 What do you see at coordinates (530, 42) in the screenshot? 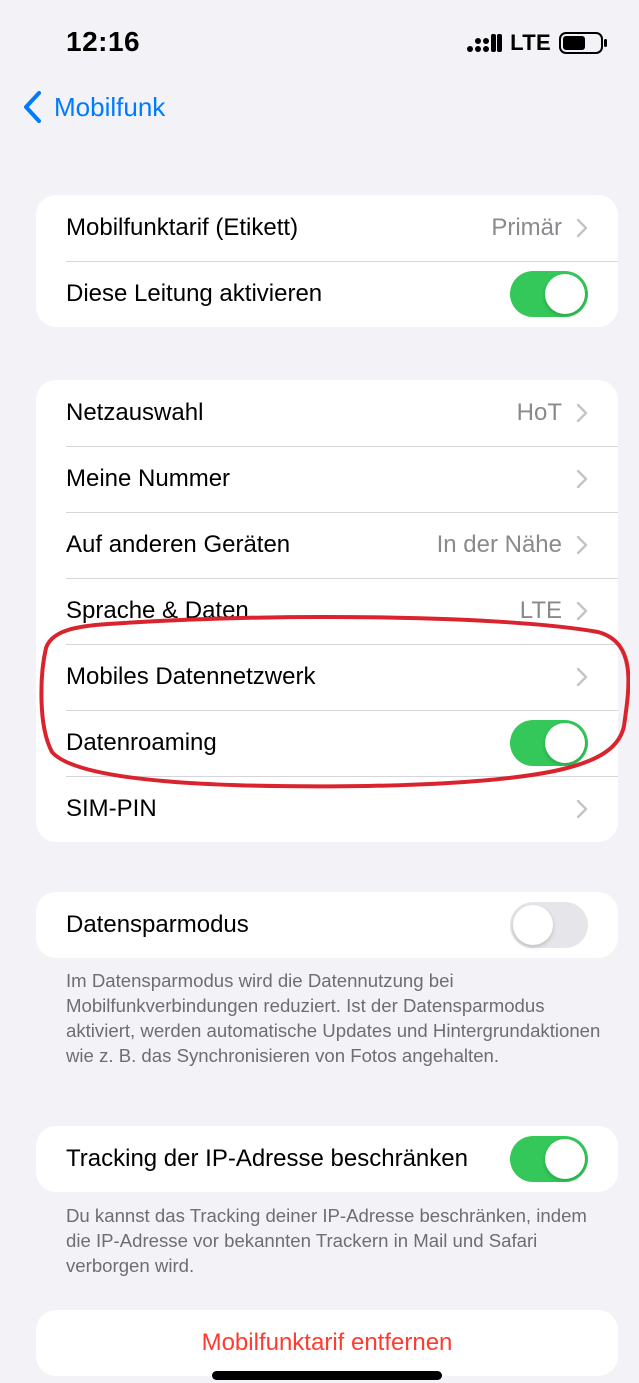
I see `network-type-label: LTE` at bounding box center [530, 42].